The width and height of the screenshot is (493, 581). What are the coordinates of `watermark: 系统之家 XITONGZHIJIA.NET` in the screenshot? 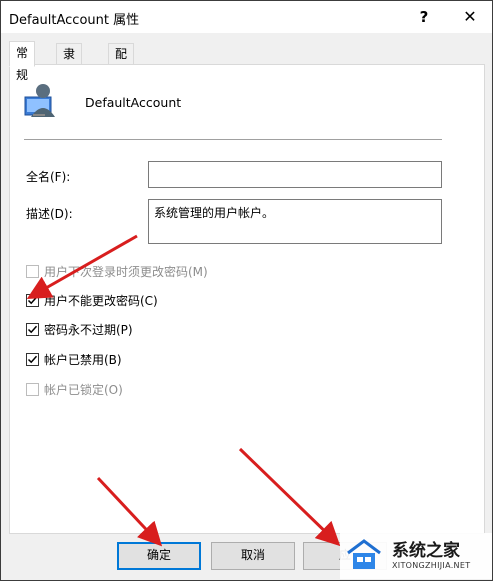 It's located at (416, 556).